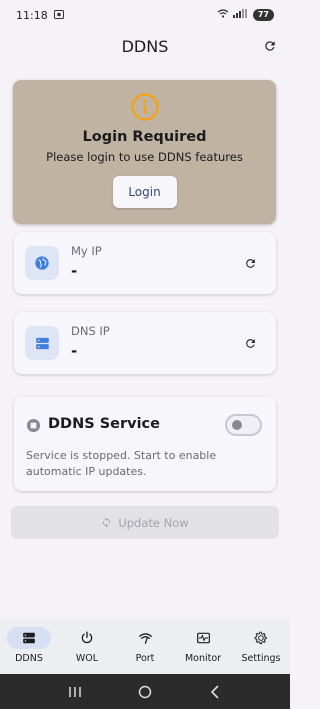 The image size is (320, 709). Describe the element at coordinates (261, 638) in the screenshot. I see `gear-icon` at that location.